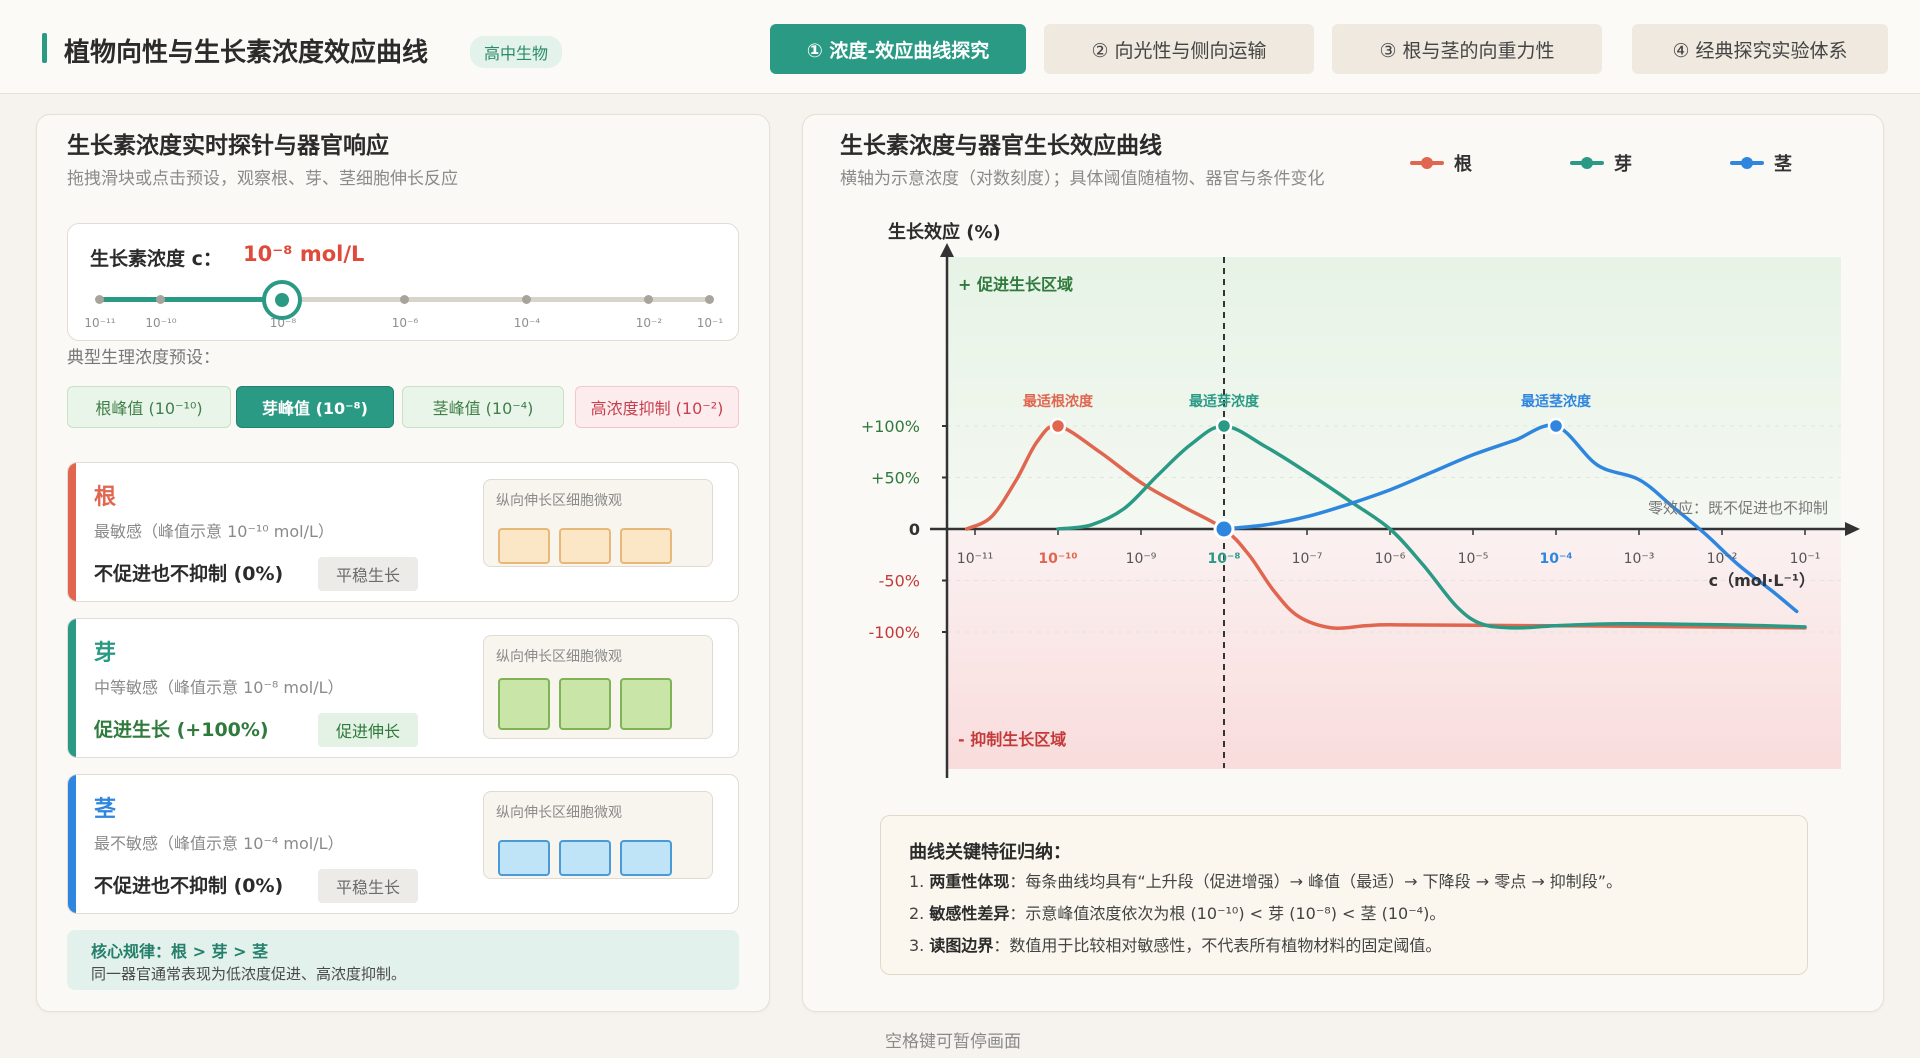  What do you see at coordinates (1555, 559) in the screenshot?
I see `x-tick-label: 10⁻⁴` at bounding box center [1555, 559].